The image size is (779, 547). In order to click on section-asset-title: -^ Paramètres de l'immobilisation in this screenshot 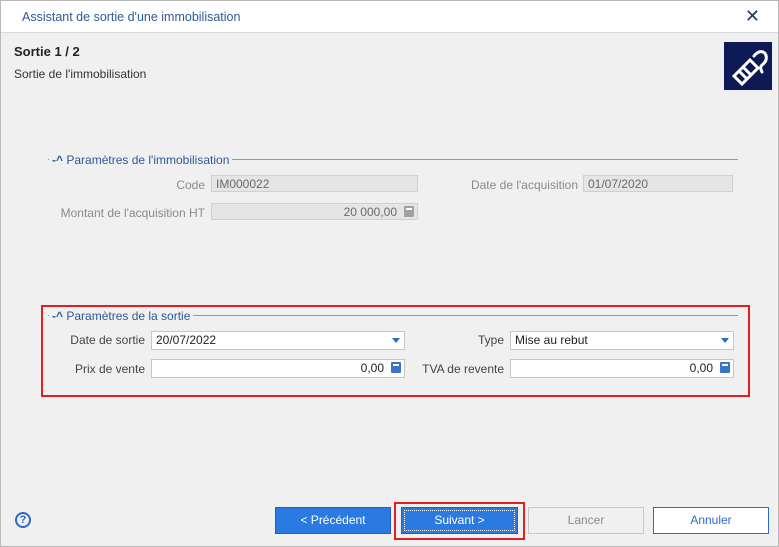, I will do `click(141, 160)`.